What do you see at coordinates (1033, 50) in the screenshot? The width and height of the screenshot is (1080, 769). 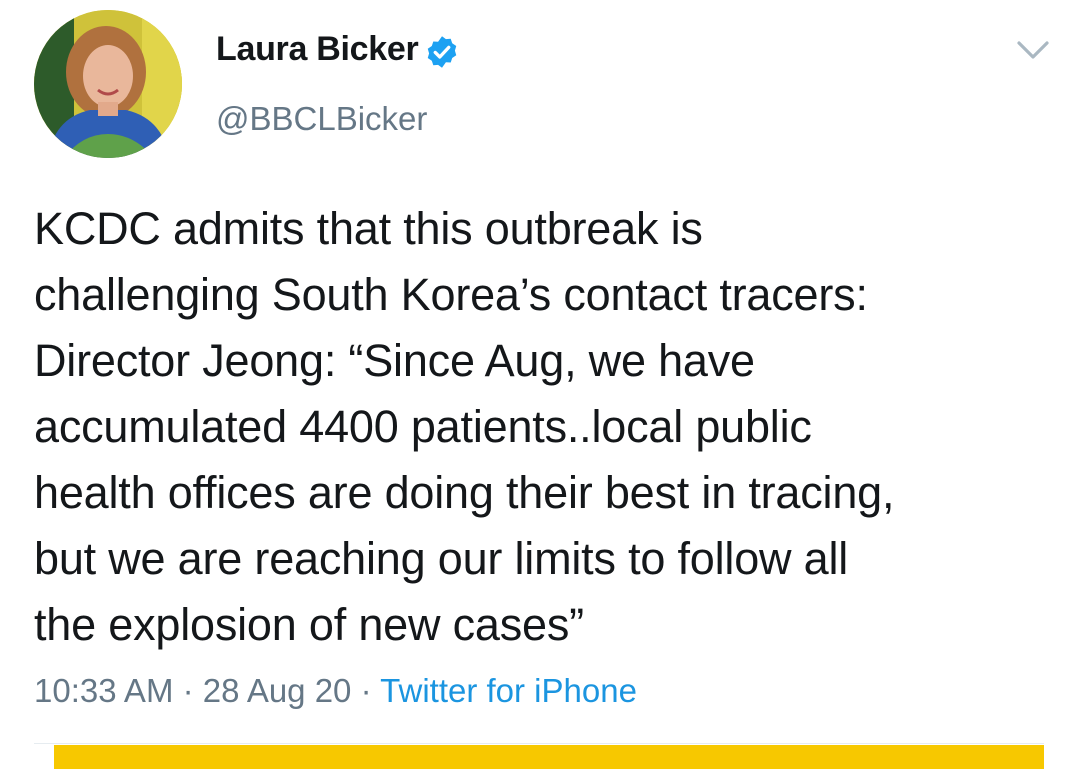 I see `chevron-down-icon` at bounding box center [1033, 50].